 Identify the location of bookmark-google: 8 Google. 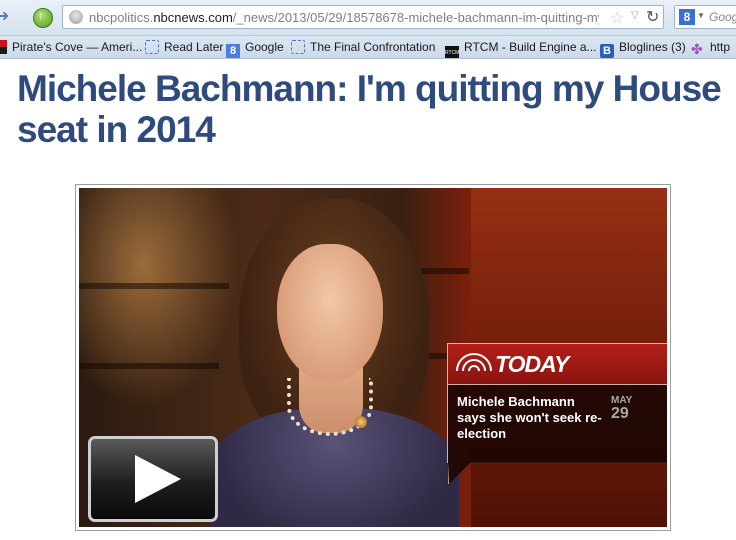
(255, 48).